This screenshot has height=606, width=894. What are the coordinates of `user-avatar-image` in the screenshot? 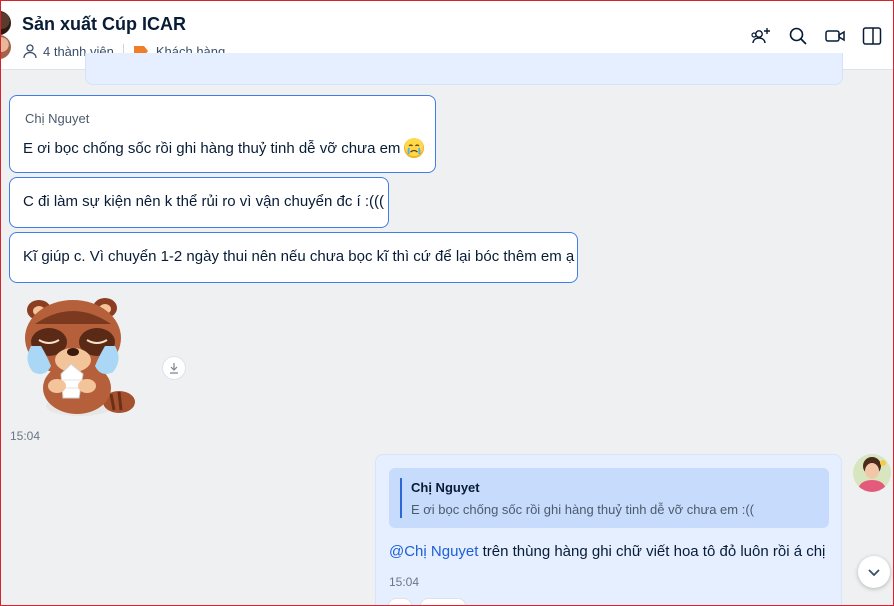 It's located at (872, 473).